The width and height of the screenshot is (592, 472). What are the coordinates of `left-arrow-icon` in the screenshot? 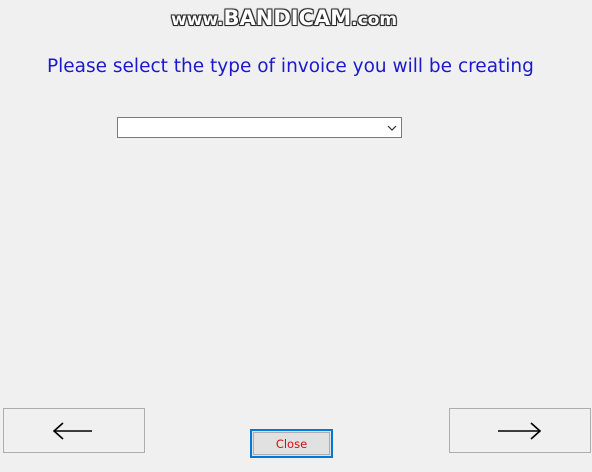 It's located at (72, 430).